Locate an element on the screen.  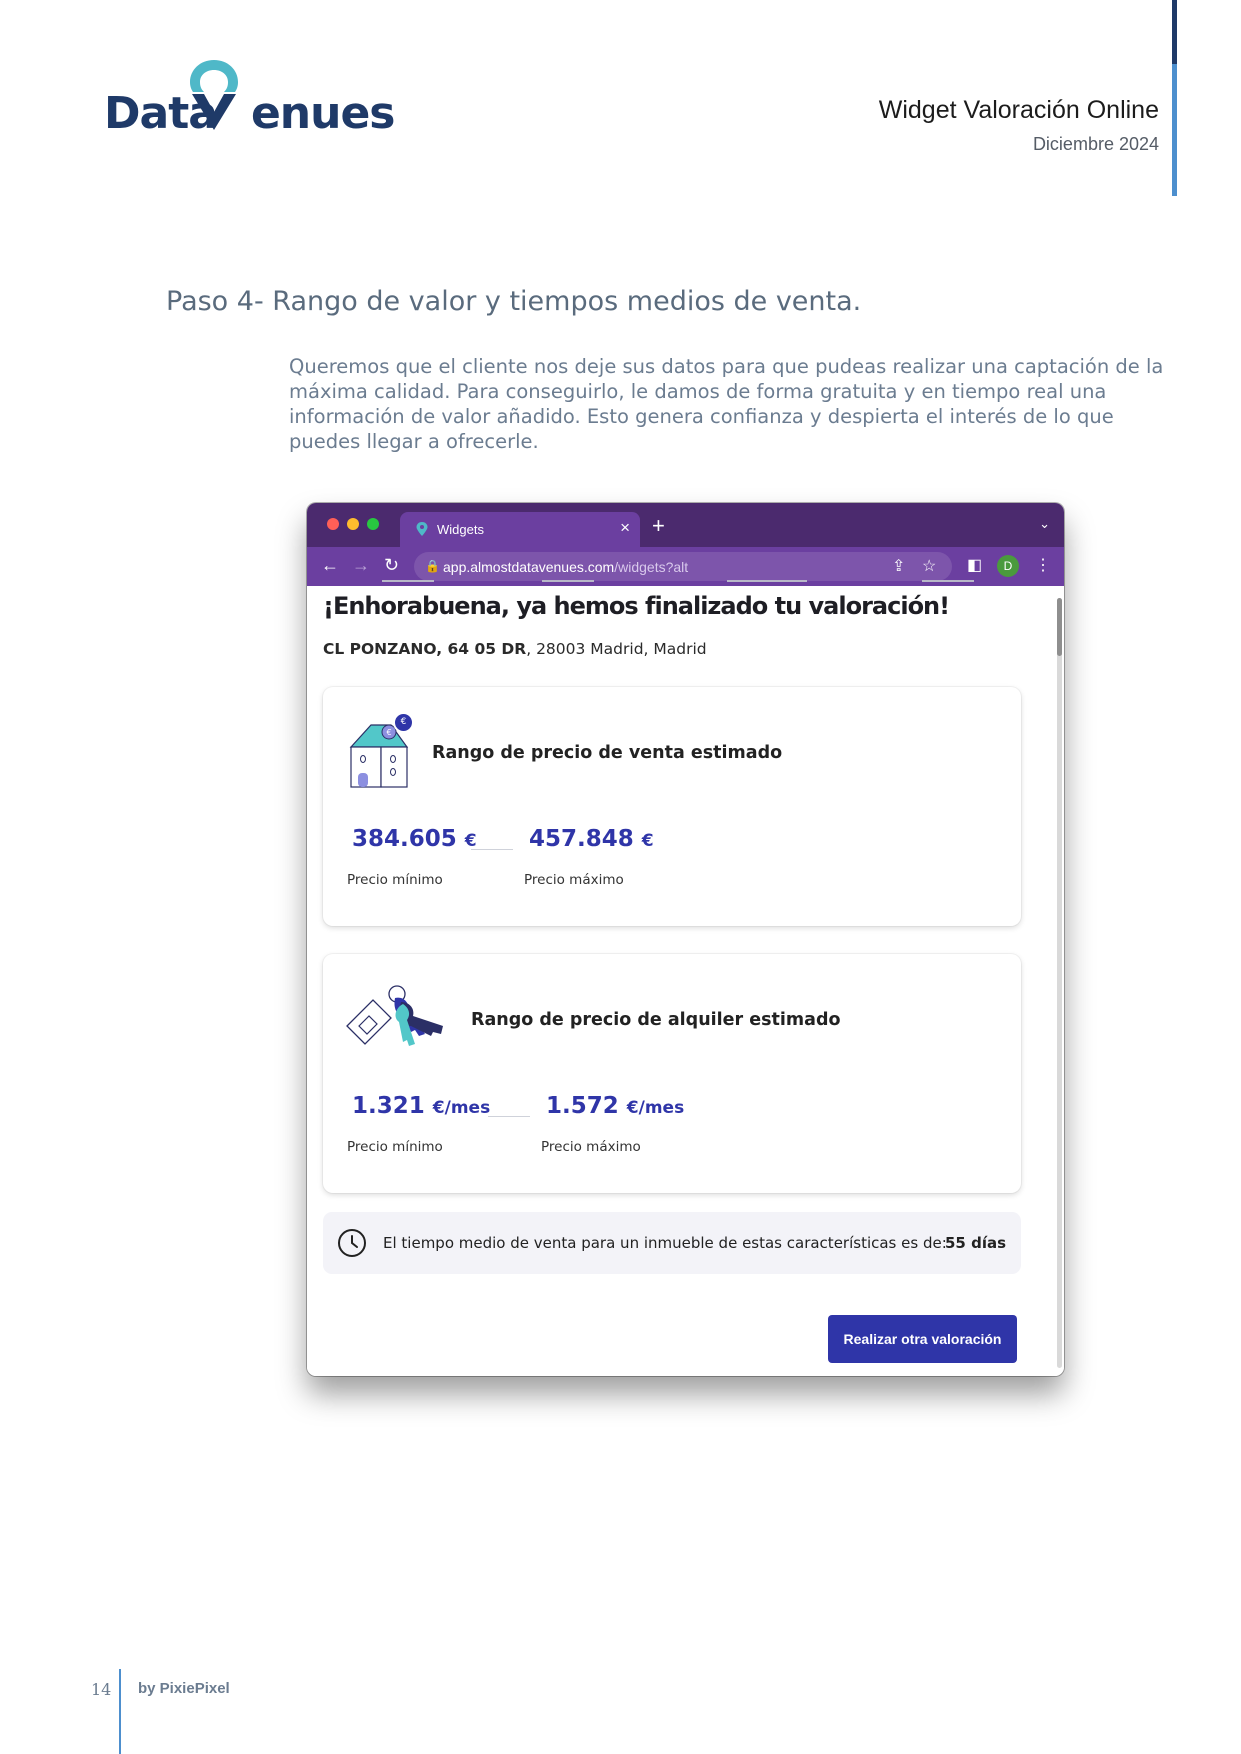
more-options-icon: ⋮ is located at coordinates (1043, 565).